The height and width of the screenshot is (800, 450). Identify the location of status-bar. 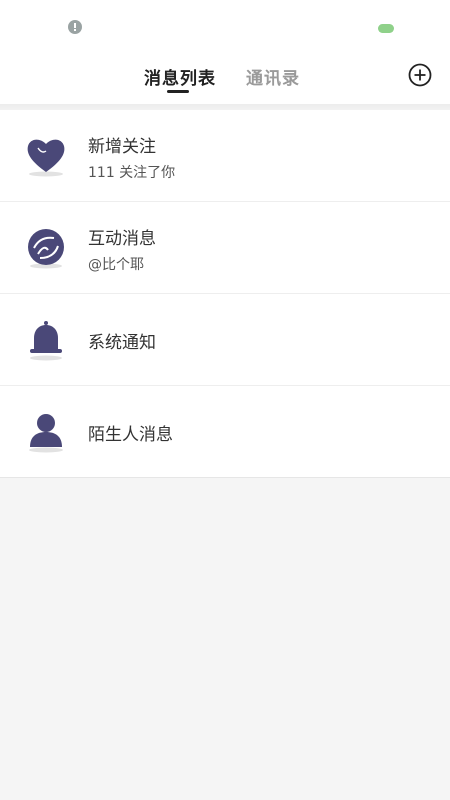
(225, 26).